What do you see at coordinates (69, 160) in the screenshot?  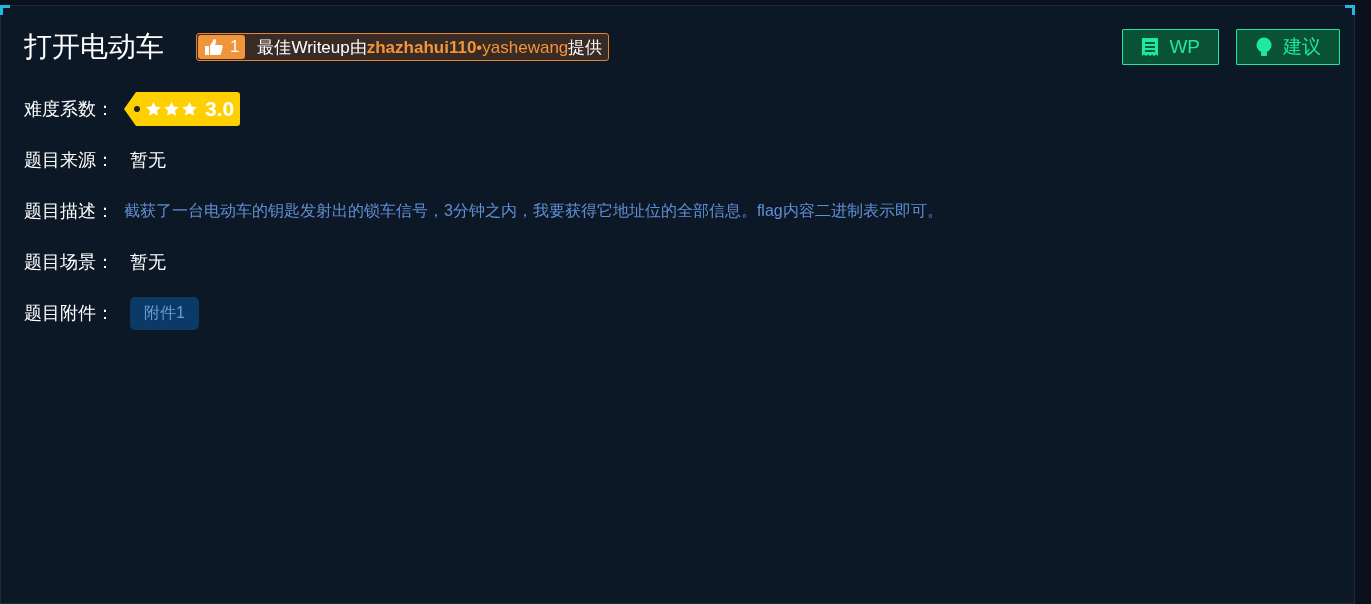 I see `field-label: 题目来源：` at bounding box center [69, 160].